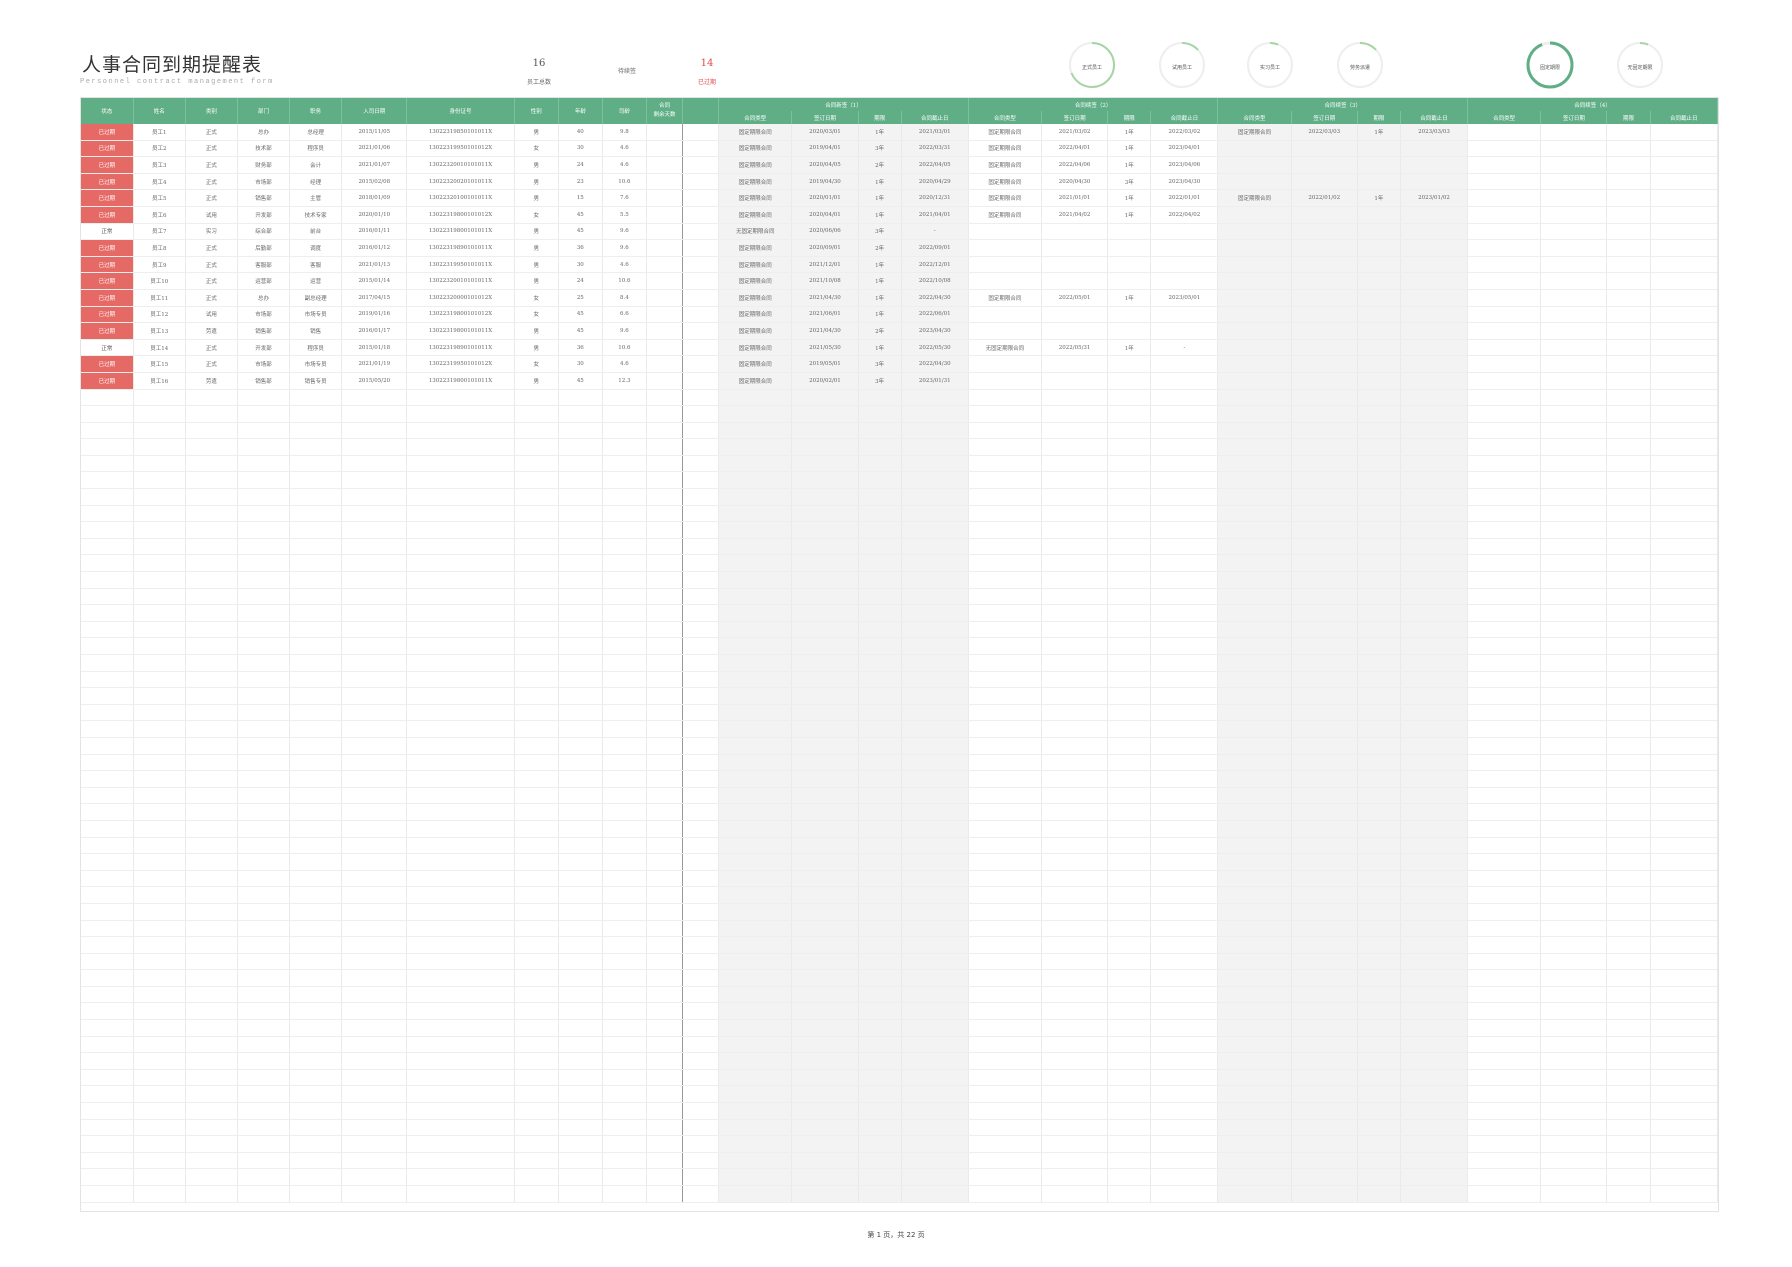 This screenshot has height=1267, width=1792. I want to click on cell-sex: 男, so click(536, 348).